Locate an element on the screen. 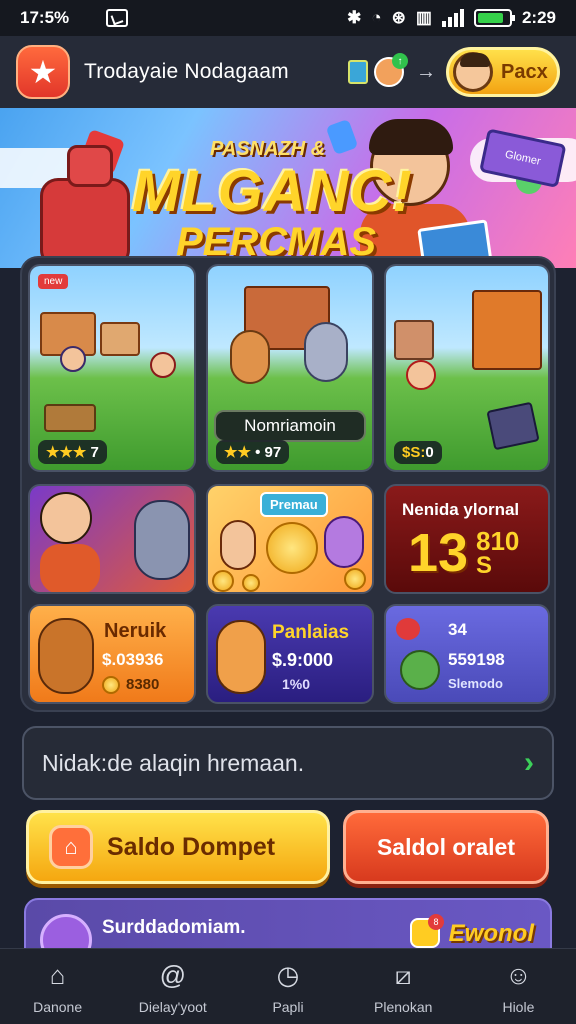 This screenshot has width=576, height=1024. wolf-character is located at coordinates (162, 540).